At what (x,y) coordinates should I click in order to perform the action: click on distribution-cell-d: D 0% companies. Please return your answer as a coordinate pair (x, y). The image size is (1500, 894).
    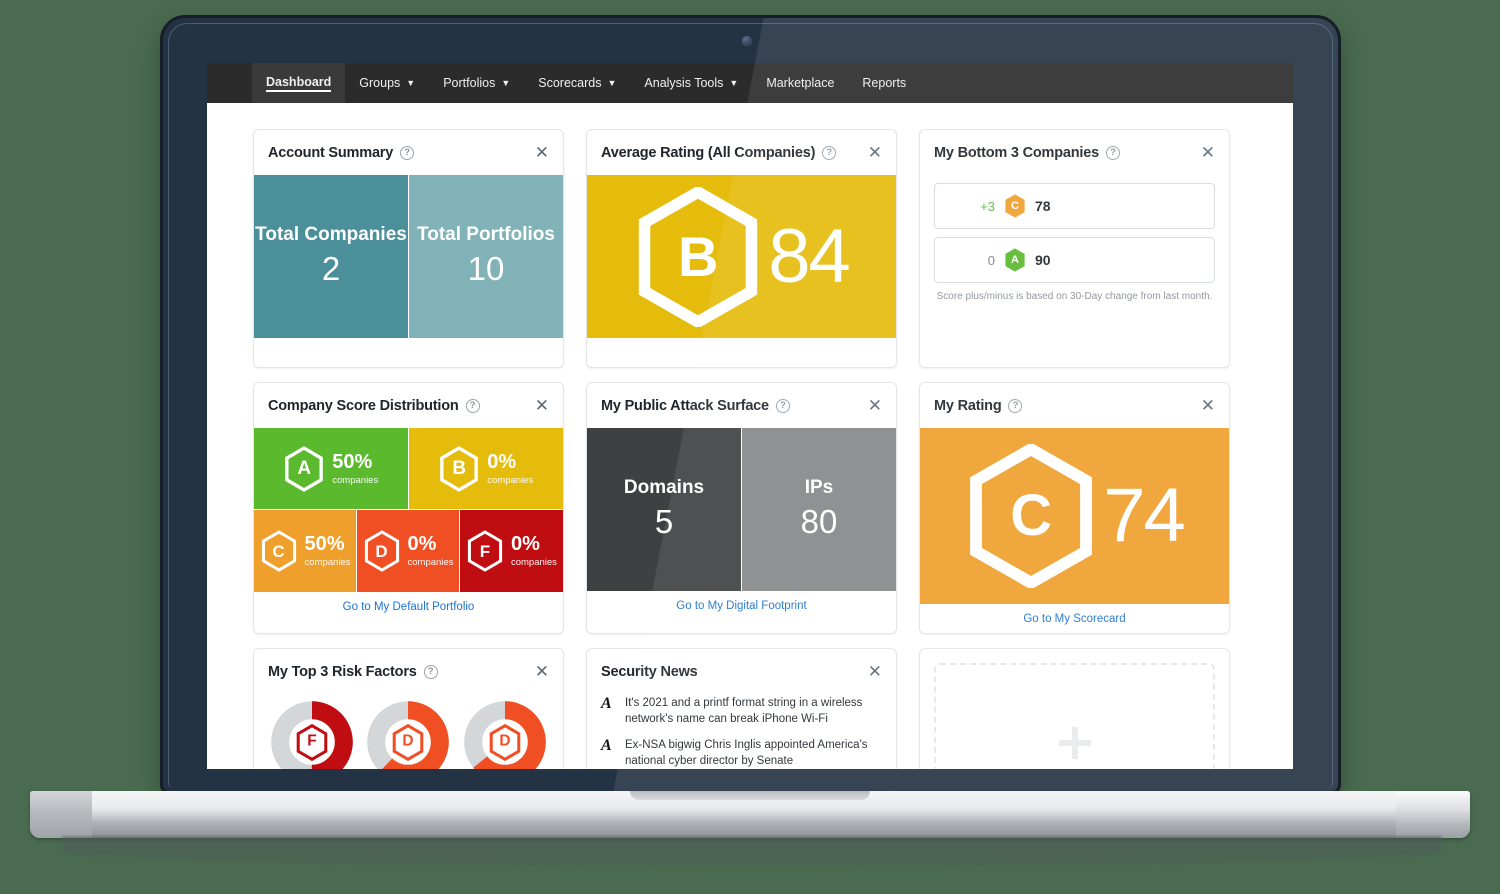
    Looking at the image, I should click on (408, 551).